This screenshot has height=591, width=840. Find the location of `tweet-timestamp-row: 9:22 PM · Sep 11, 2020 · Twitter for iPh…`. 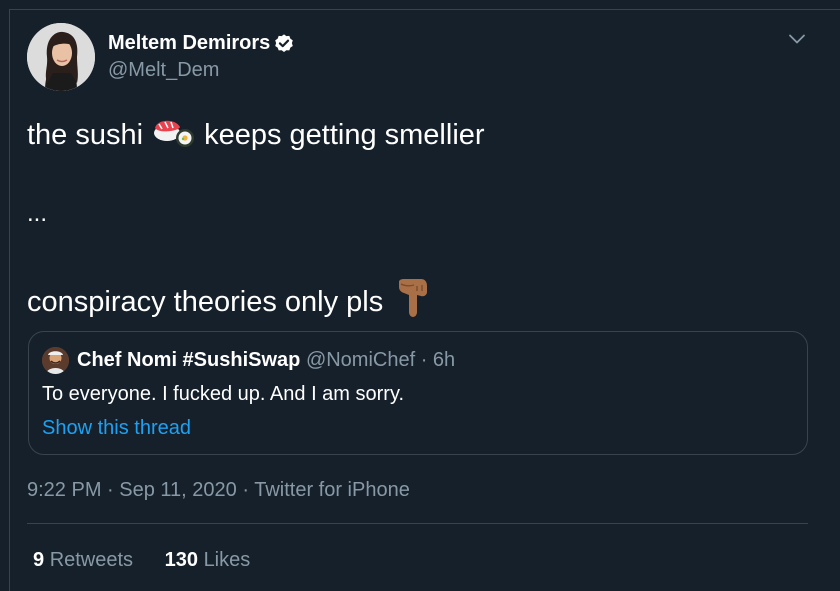

tweet-timestamp-row: 9:22 PM · Sep 11, 2020 · Twitter for iPh… is located at coordinates (218, 490).